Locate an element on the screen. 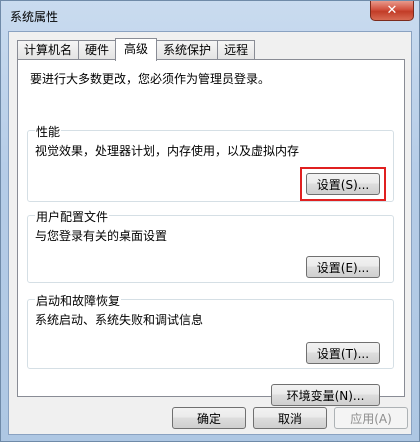  tab-strip: 计算机名 硬件 高级 系统保护 远程 is located at coordinates (136, 49).